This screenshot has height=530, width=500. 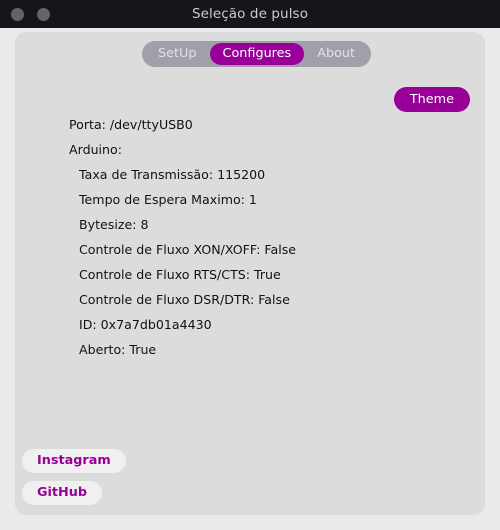 What do you see at coordinates (177, 54) in the screenshot?
I see `tab-setup: SetUp` at bounding box center [177, 54].